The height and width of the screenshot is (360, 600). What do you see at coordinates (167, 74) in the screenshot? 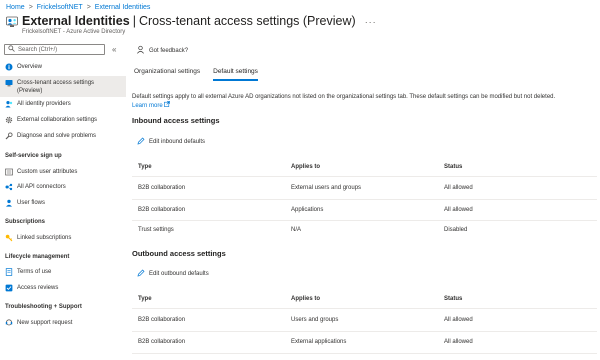
I see `tab-organizational-settings: Organizational settings` at bounding box center [167, 74].